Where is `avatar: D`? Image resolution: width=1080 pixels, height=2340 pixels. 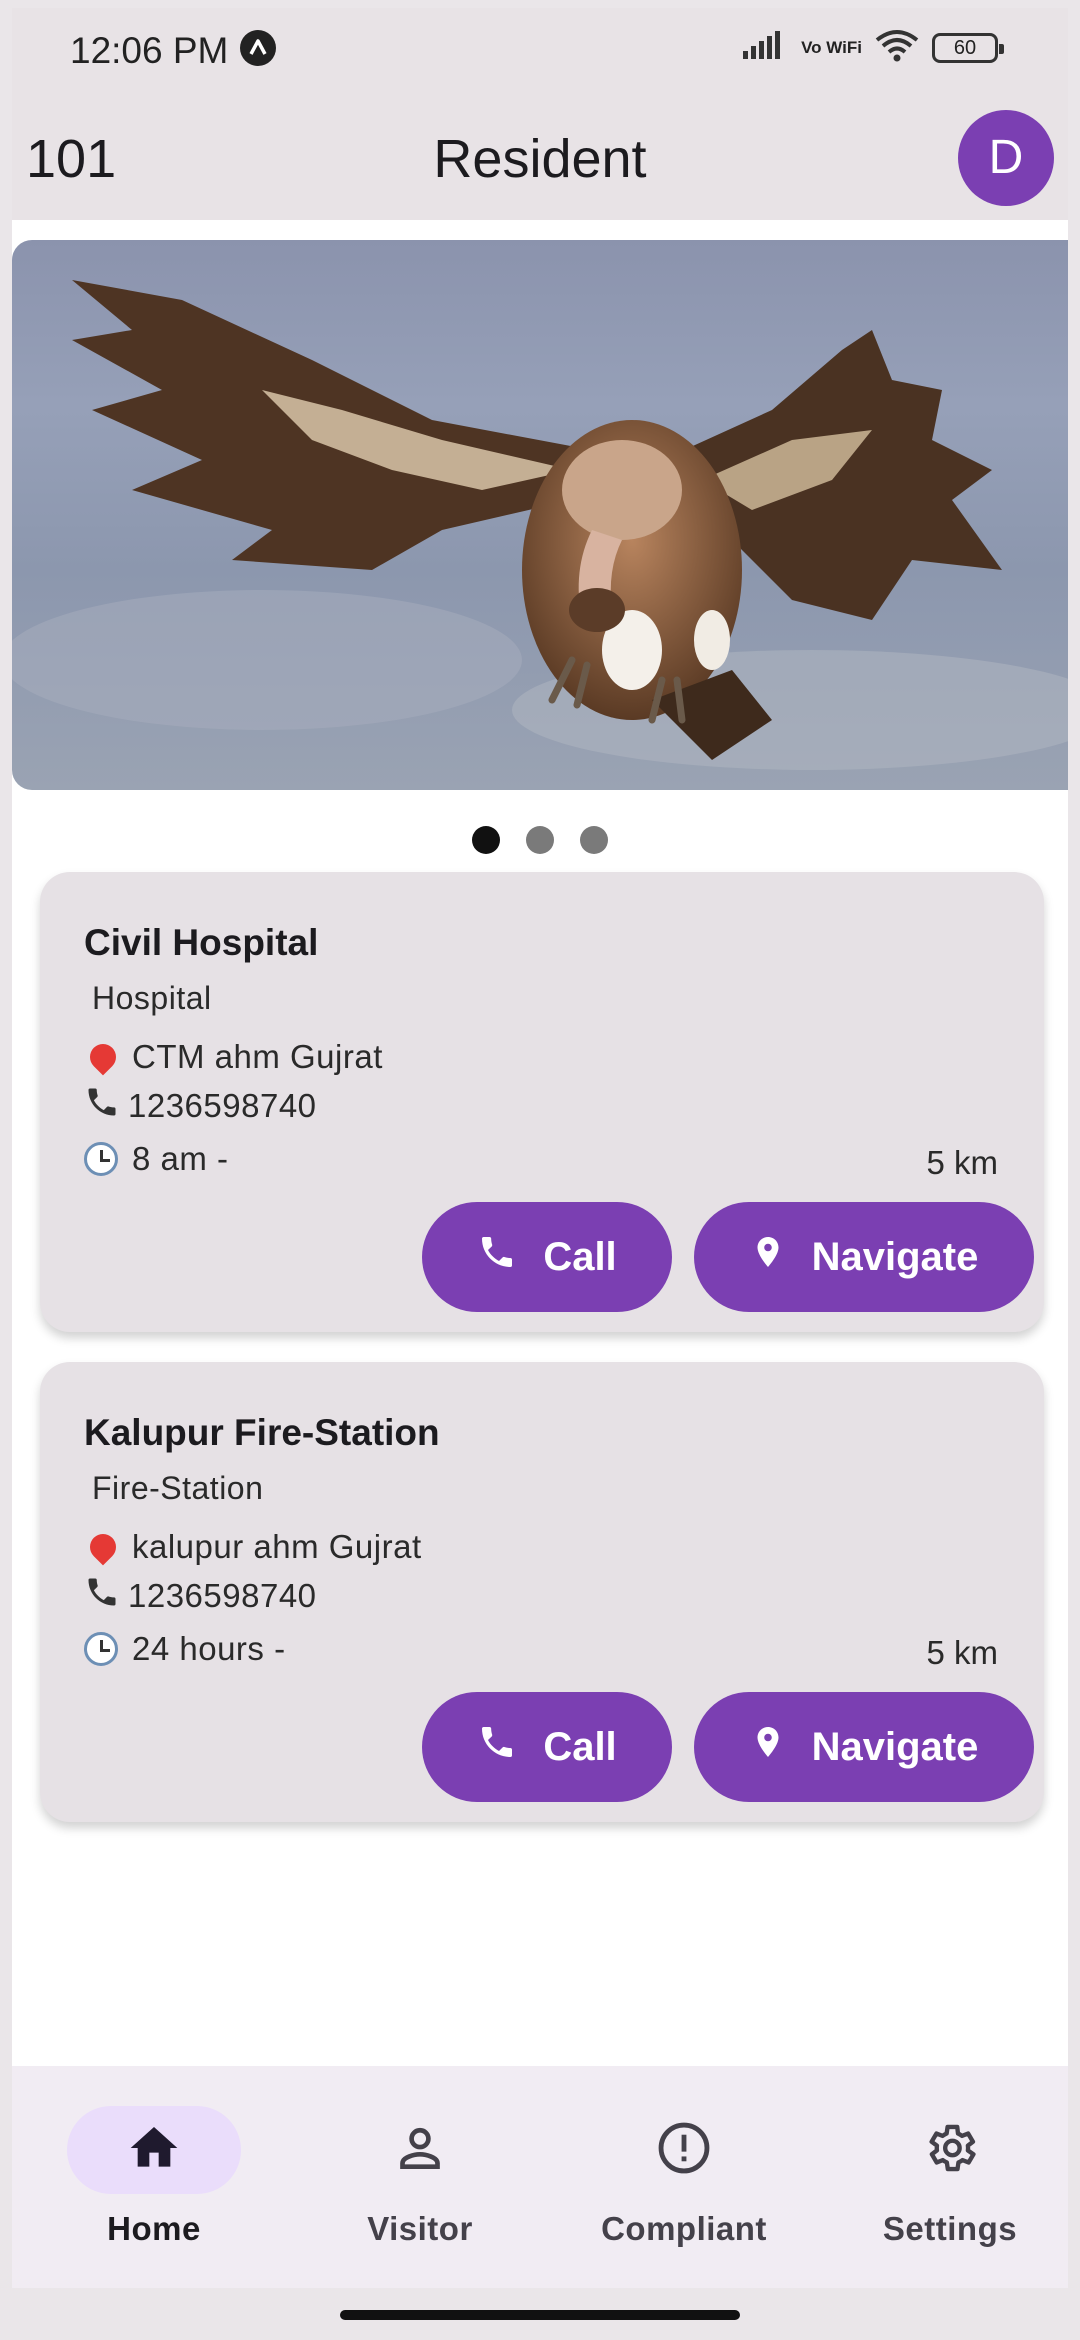
avatar: D is located at coordinates (1006, 158).